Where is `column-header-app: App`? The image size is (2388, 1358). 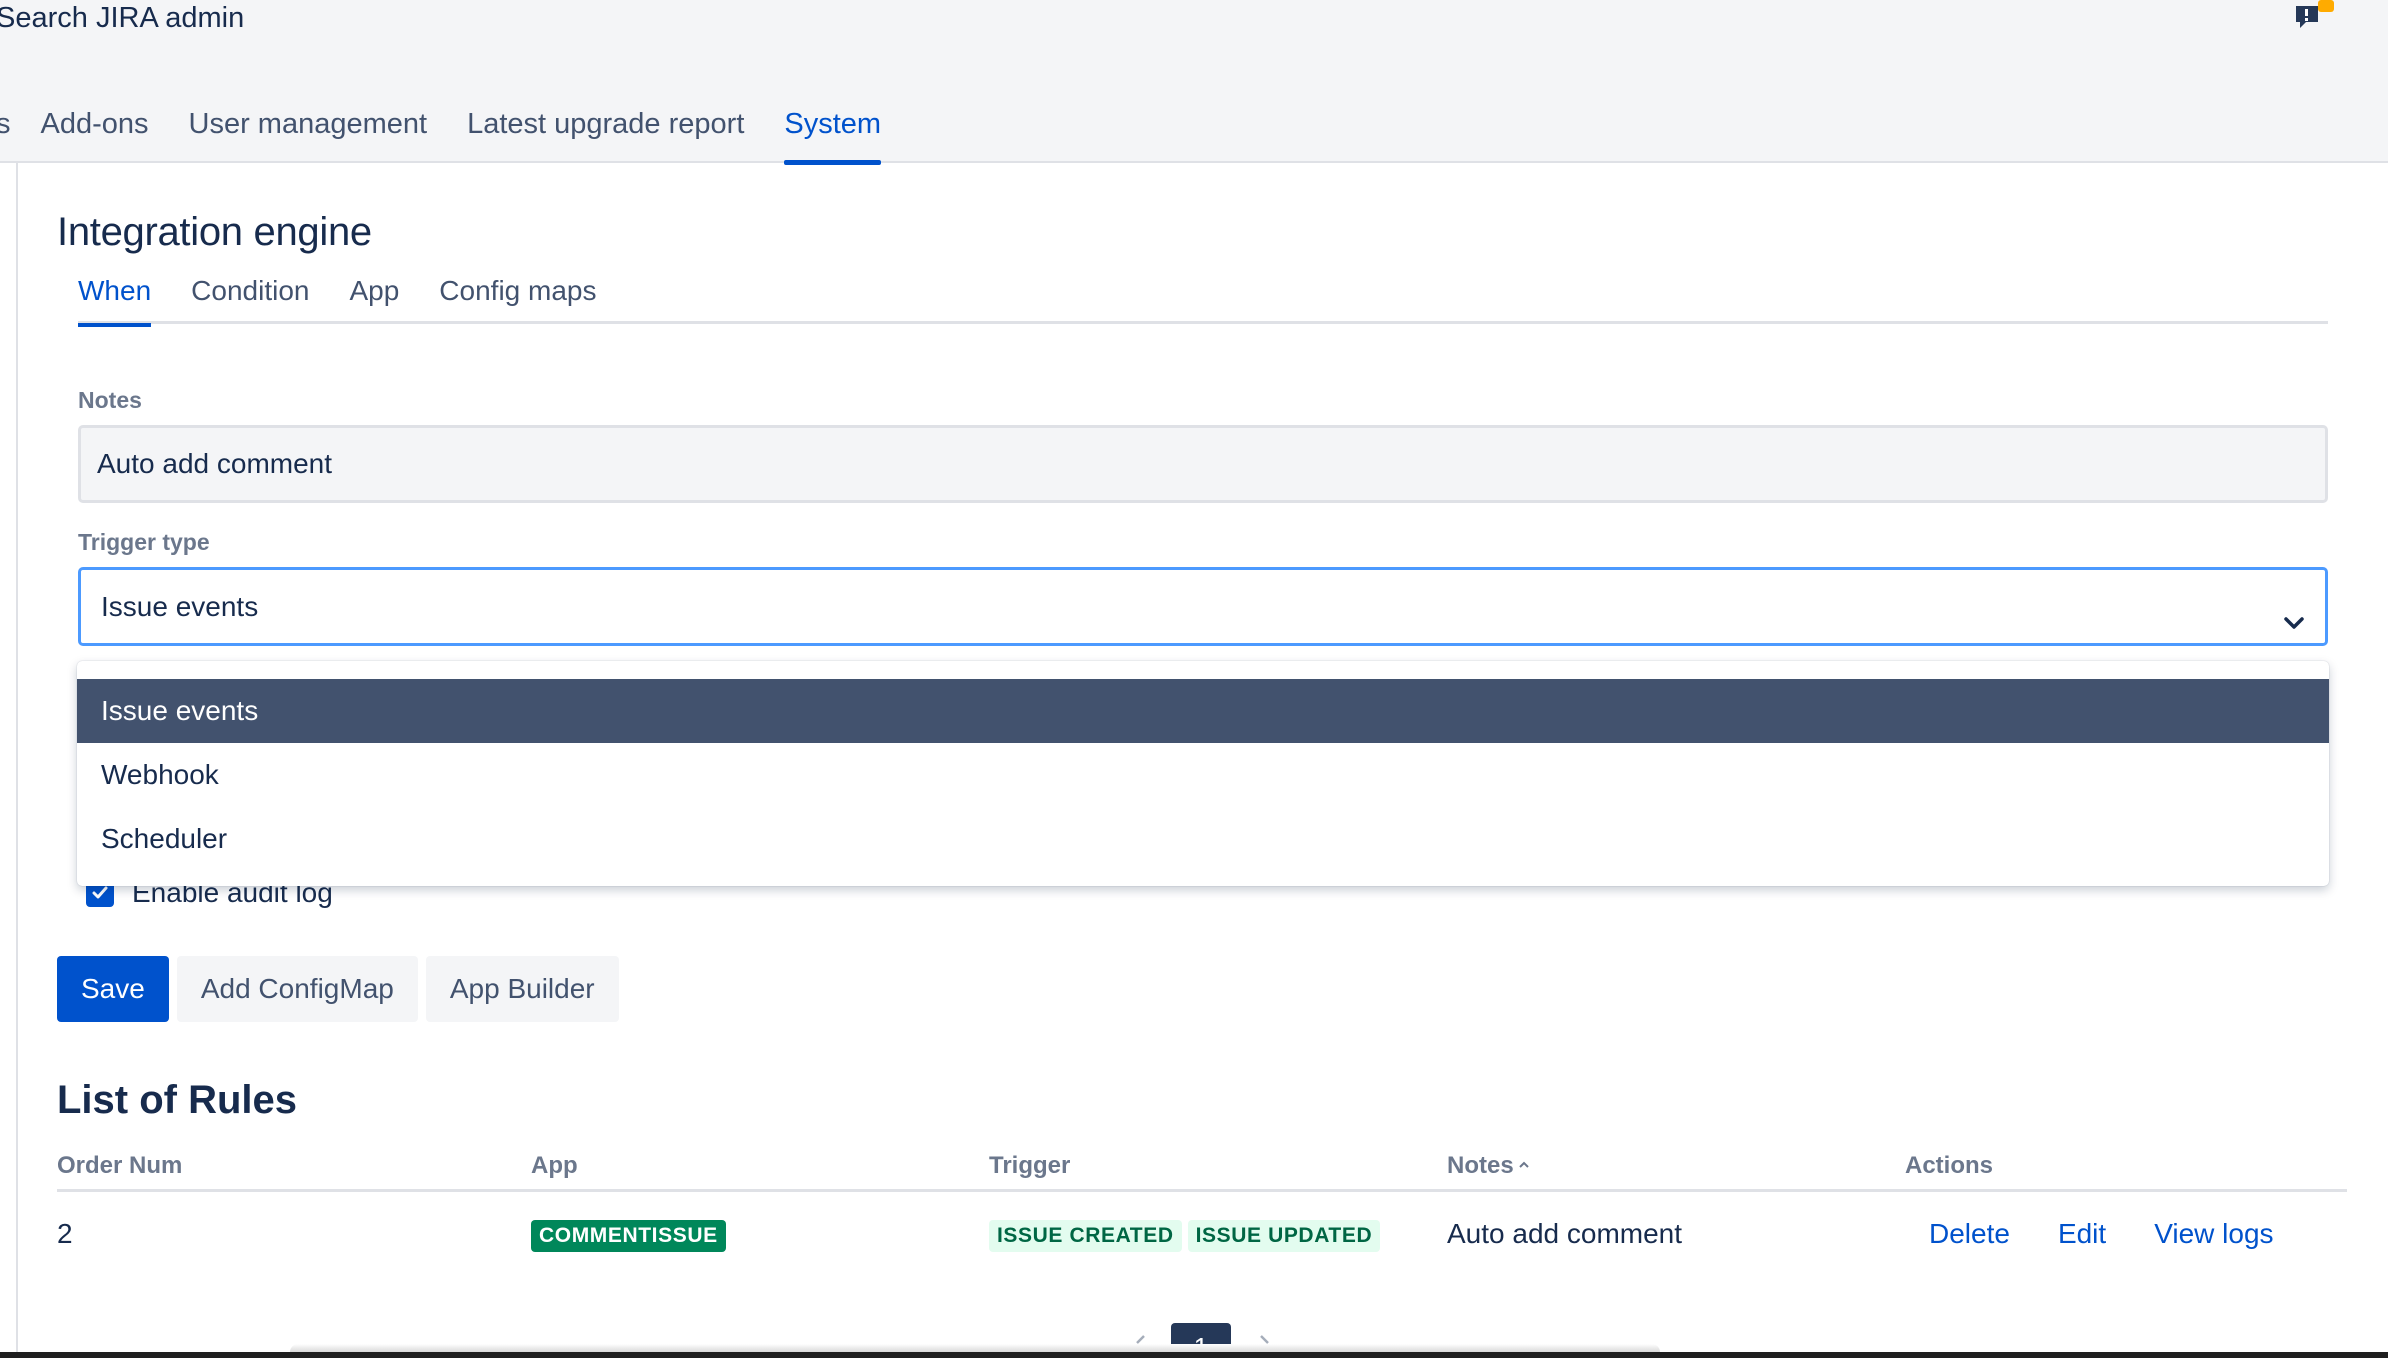
column-header-app: App is located at coordinates (760, 1168).